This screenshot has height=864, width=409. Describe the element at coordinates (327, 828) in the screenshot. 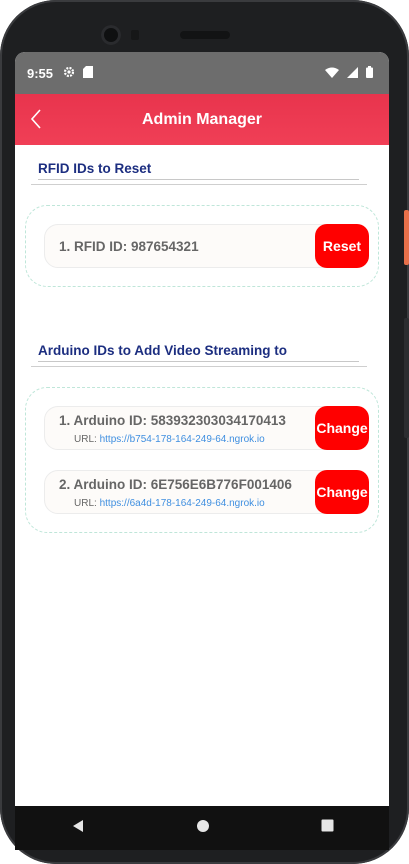

I see `recents-square-icon` at that location.